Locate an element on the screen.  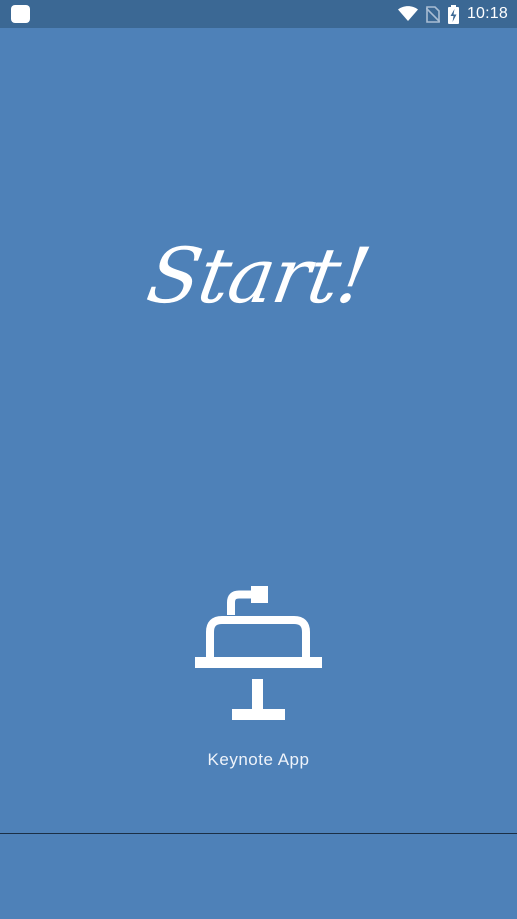
status-time: 10:18 is located at coordinates (487, 13).